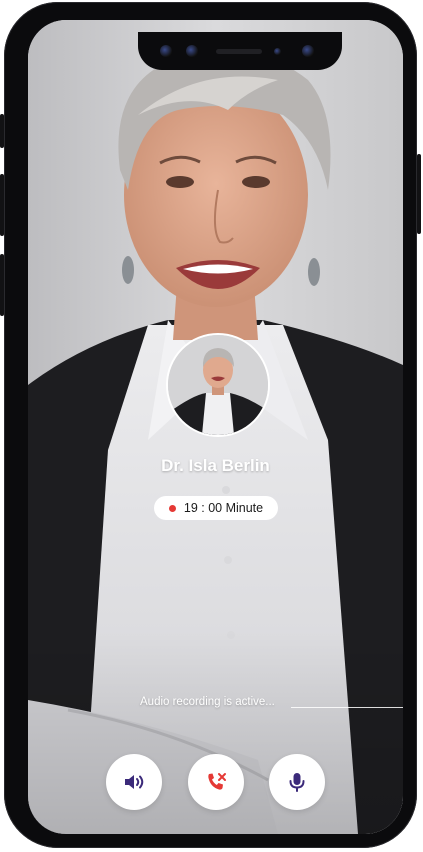 The width and height of the screenshot is (423, 852). Describe the element at coordinates (166, 51) in the screenshot. I see `front-camera-icon` at that location.